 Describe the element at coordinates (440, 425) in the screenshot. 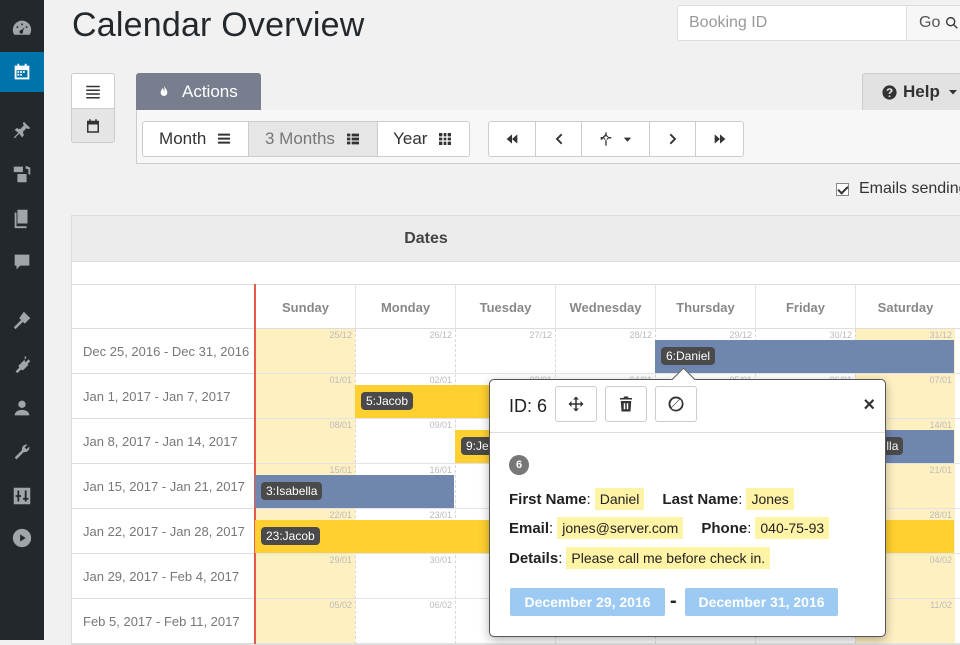

I see `day-cell-date: 09/01` at that location.